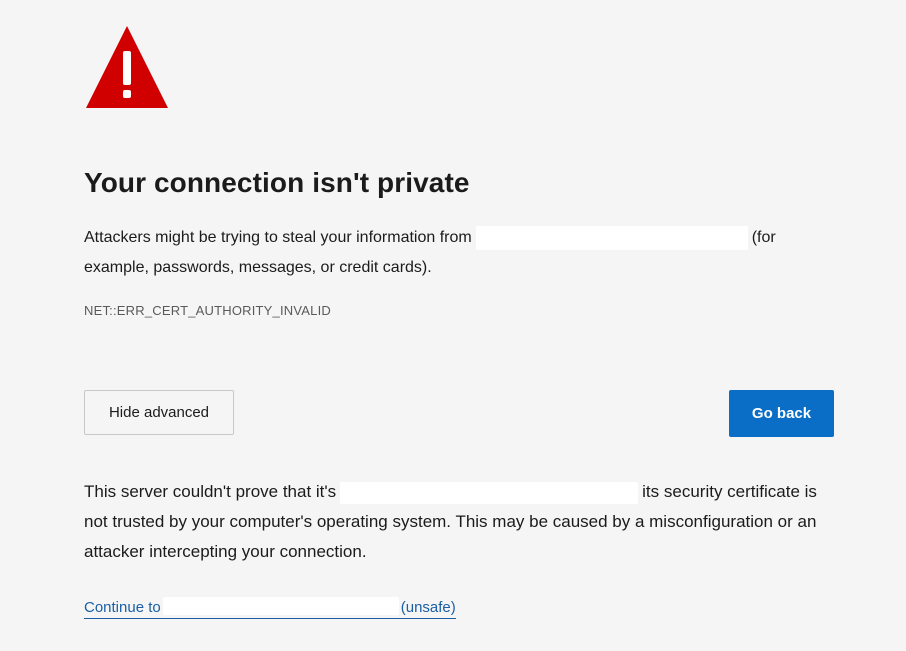  I want to click on redacted-hostname, so click(611, 237).